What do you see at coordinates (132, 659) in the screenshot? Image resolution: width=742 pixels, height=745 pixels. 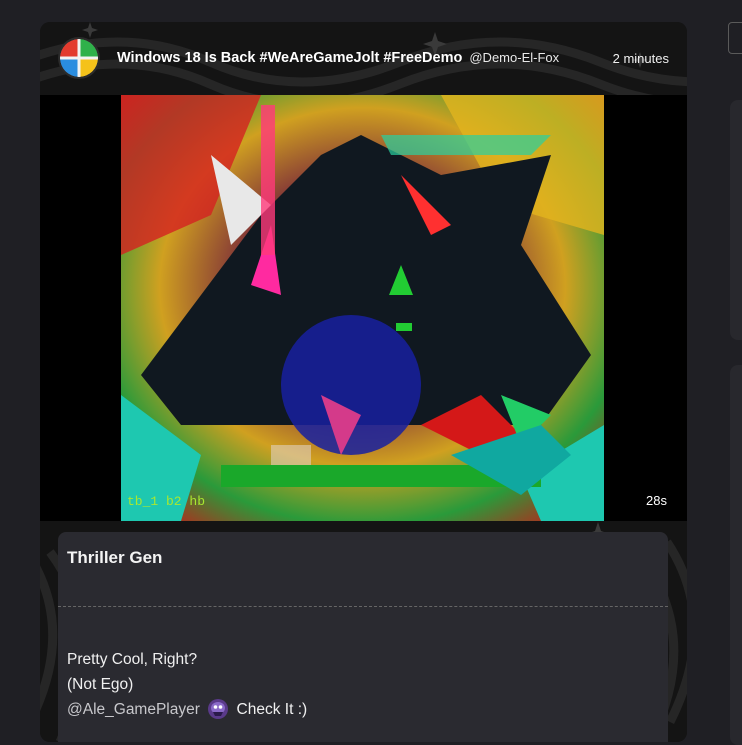 I see `body-line-1: Pretty Cool, Right?` at bounding box center [132, 659].